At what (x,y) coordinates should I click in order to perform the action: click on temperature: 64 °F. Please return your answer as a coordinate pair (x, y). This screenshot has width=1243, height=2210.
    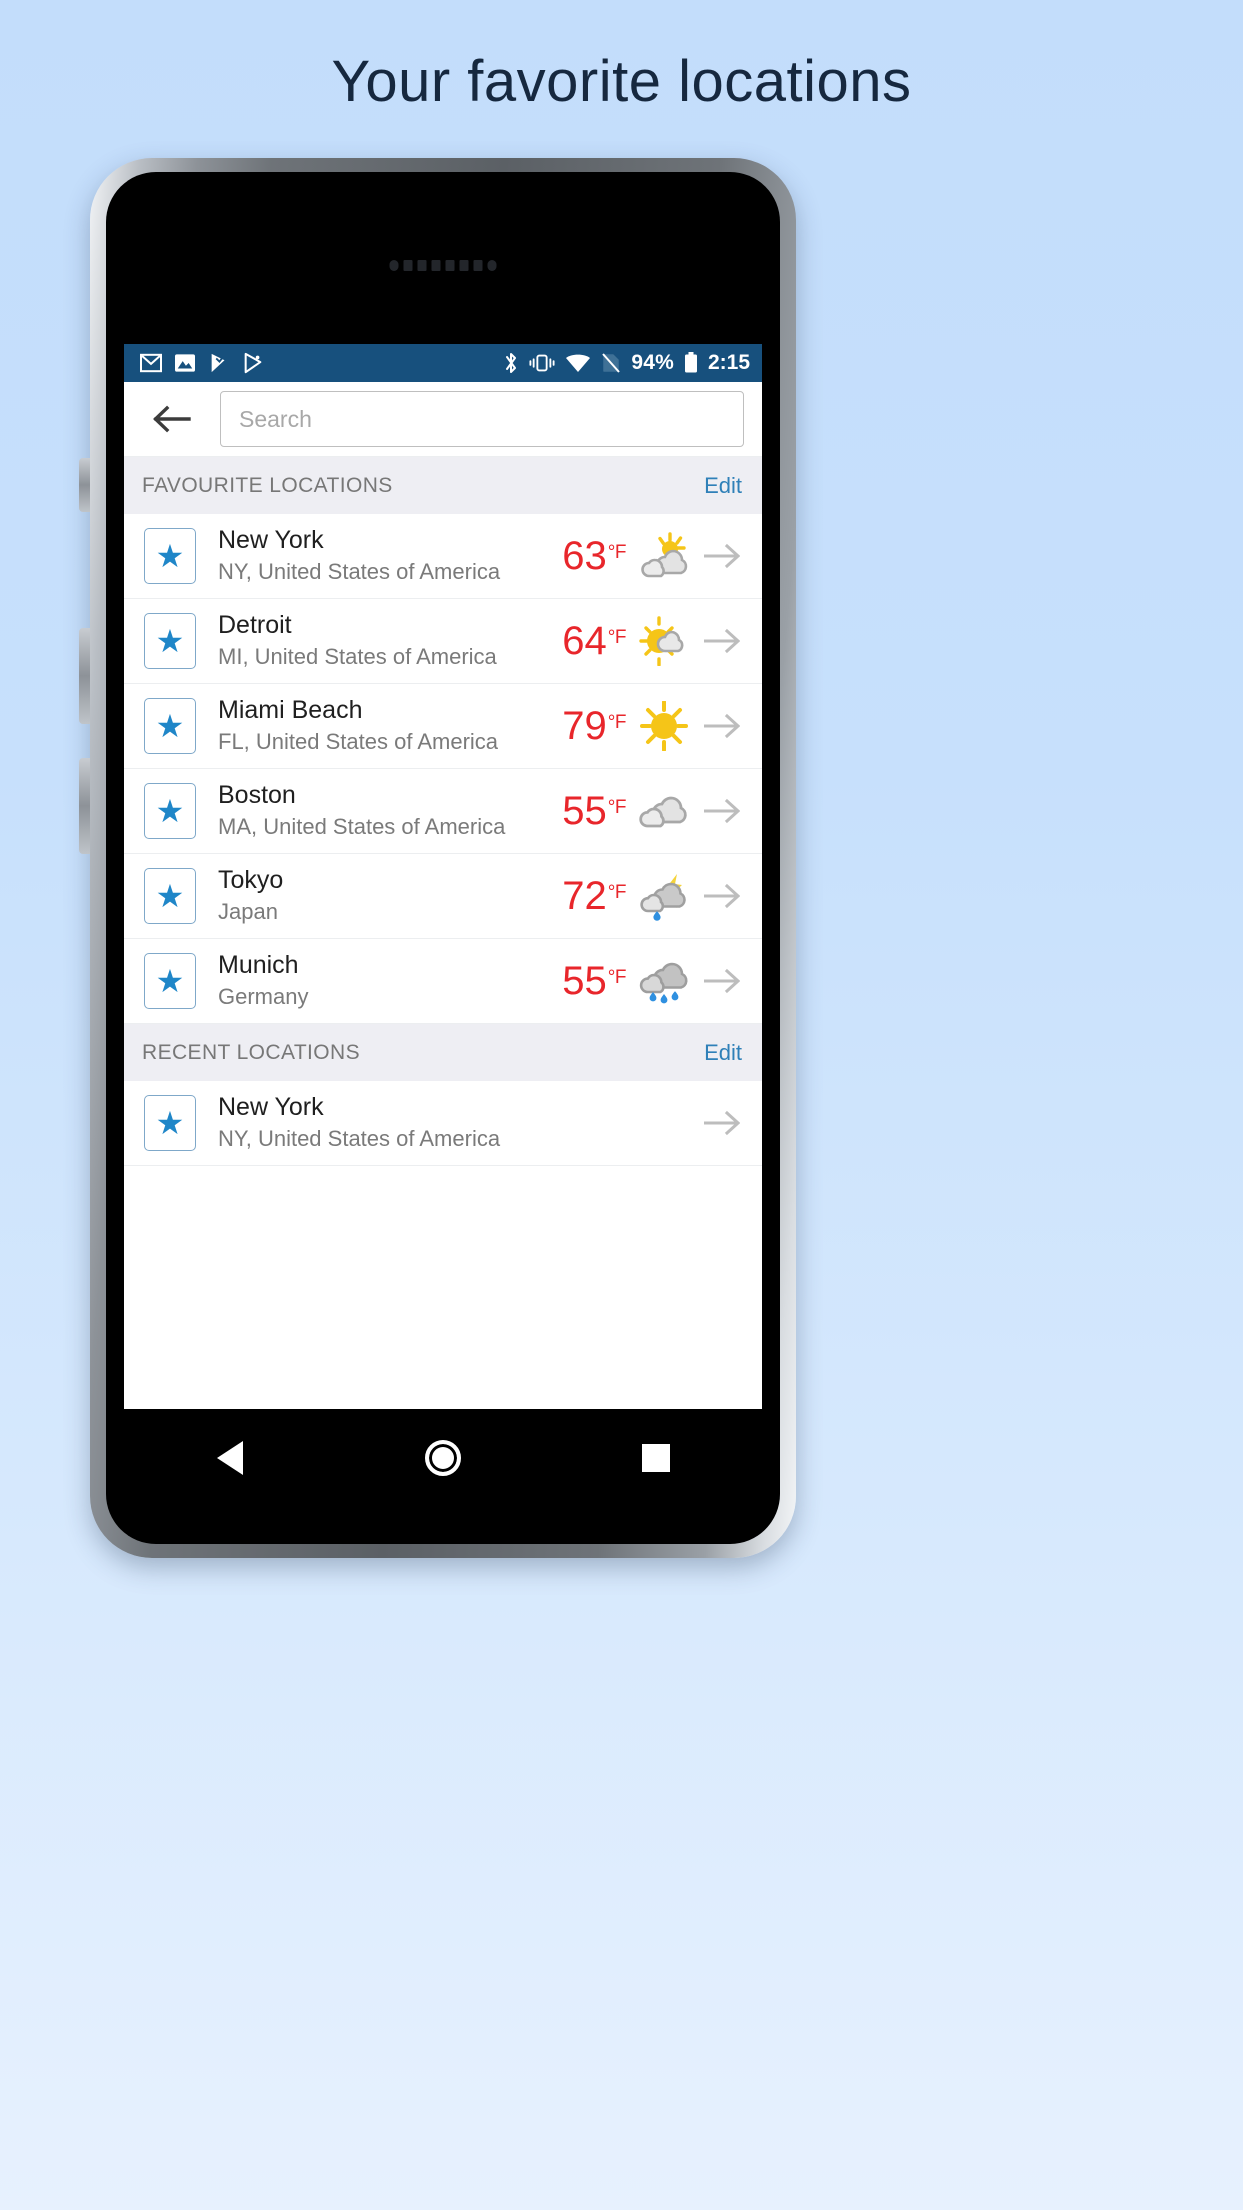
    Looking at the image, I should click on (594, 641).